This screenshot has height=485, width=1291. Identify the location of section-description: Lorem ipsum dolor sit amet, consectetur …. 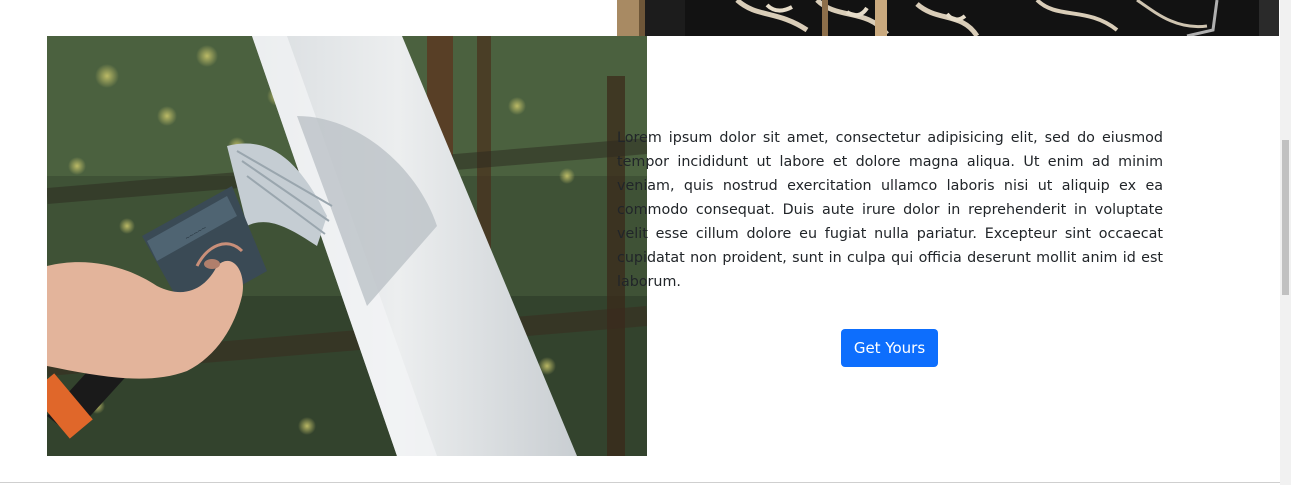
(890, 210).